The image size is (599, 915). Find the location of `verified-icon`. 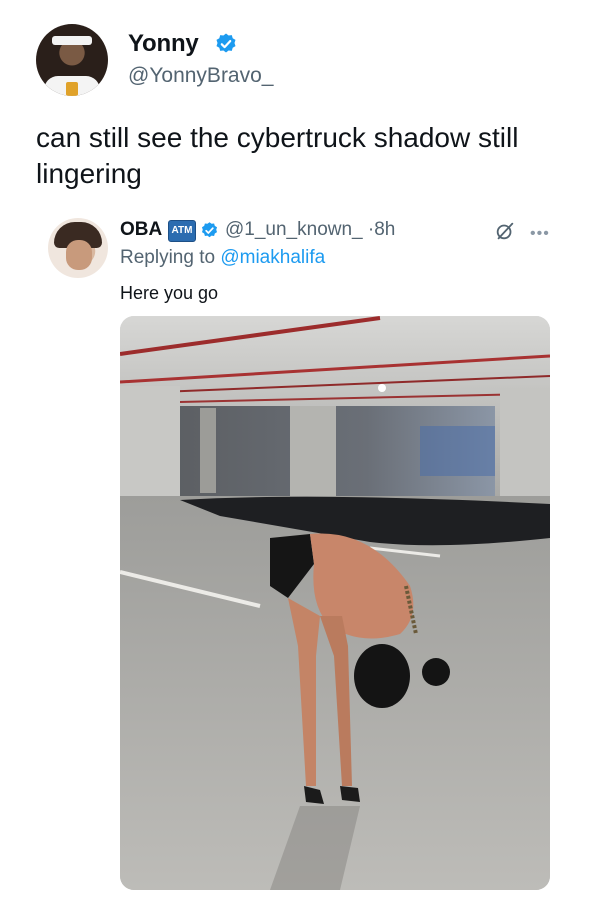

verified-icon is located at coordinates (226, 43).